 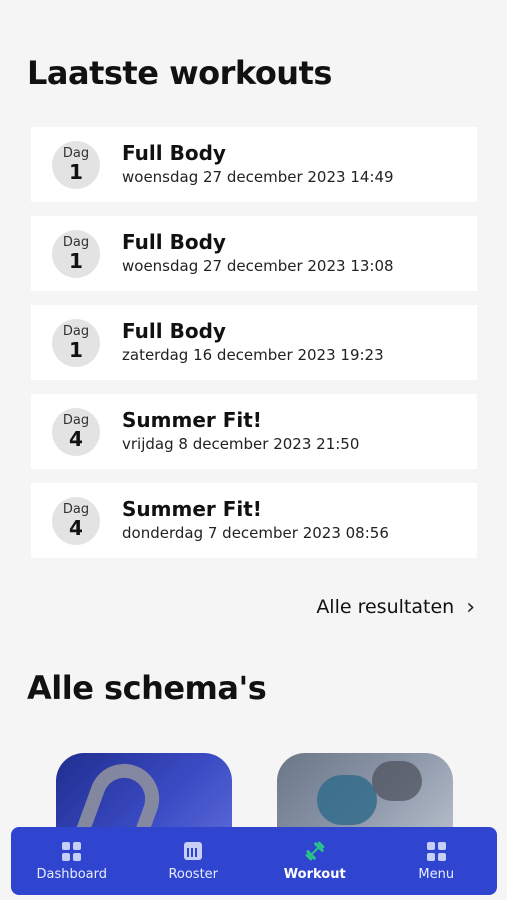 What do you see at coordinates (72, 851) in the screenshot?
I see `dashboard-icon` at bounding box center [72, 851].